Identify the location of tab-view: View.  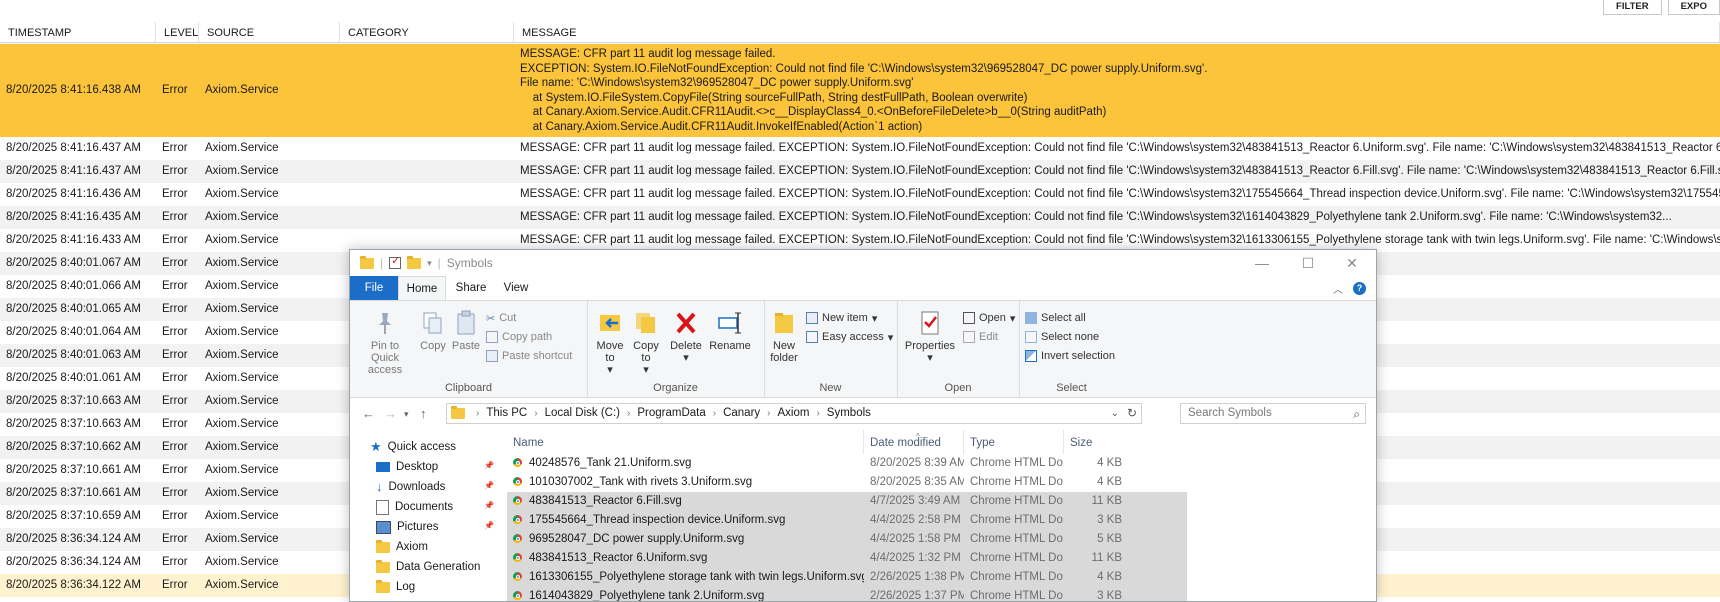
(516, 288).